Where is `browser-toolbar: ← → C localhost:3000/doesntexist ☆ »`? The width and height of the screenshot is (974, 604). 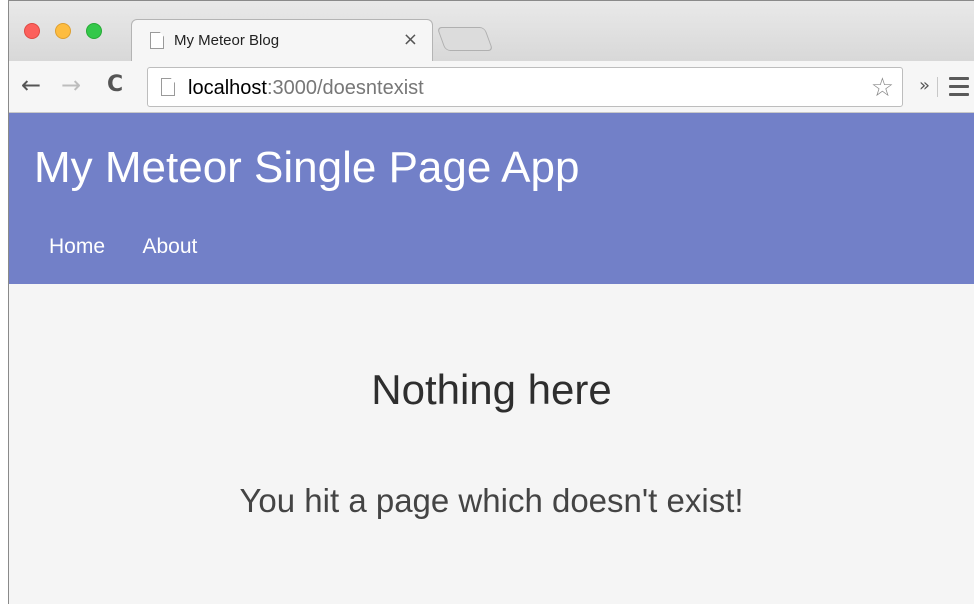
browser-toolbar: ← → C localhost:3000/doesntexist ☆ » is located at coordinates (491, 87).